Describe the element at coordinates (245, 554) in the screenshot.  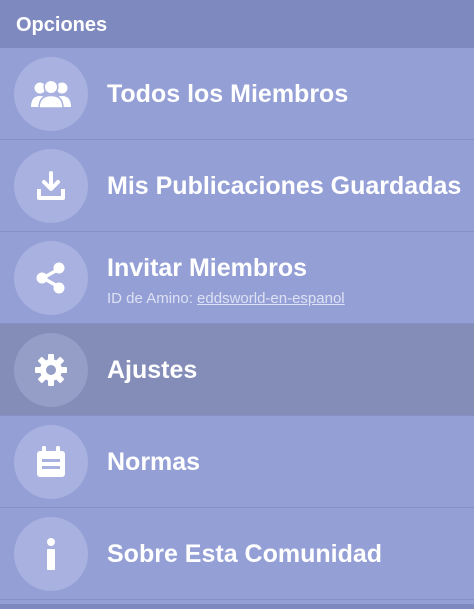
I see `menu-item-label: Sobre Esta Comunidad` at that location.